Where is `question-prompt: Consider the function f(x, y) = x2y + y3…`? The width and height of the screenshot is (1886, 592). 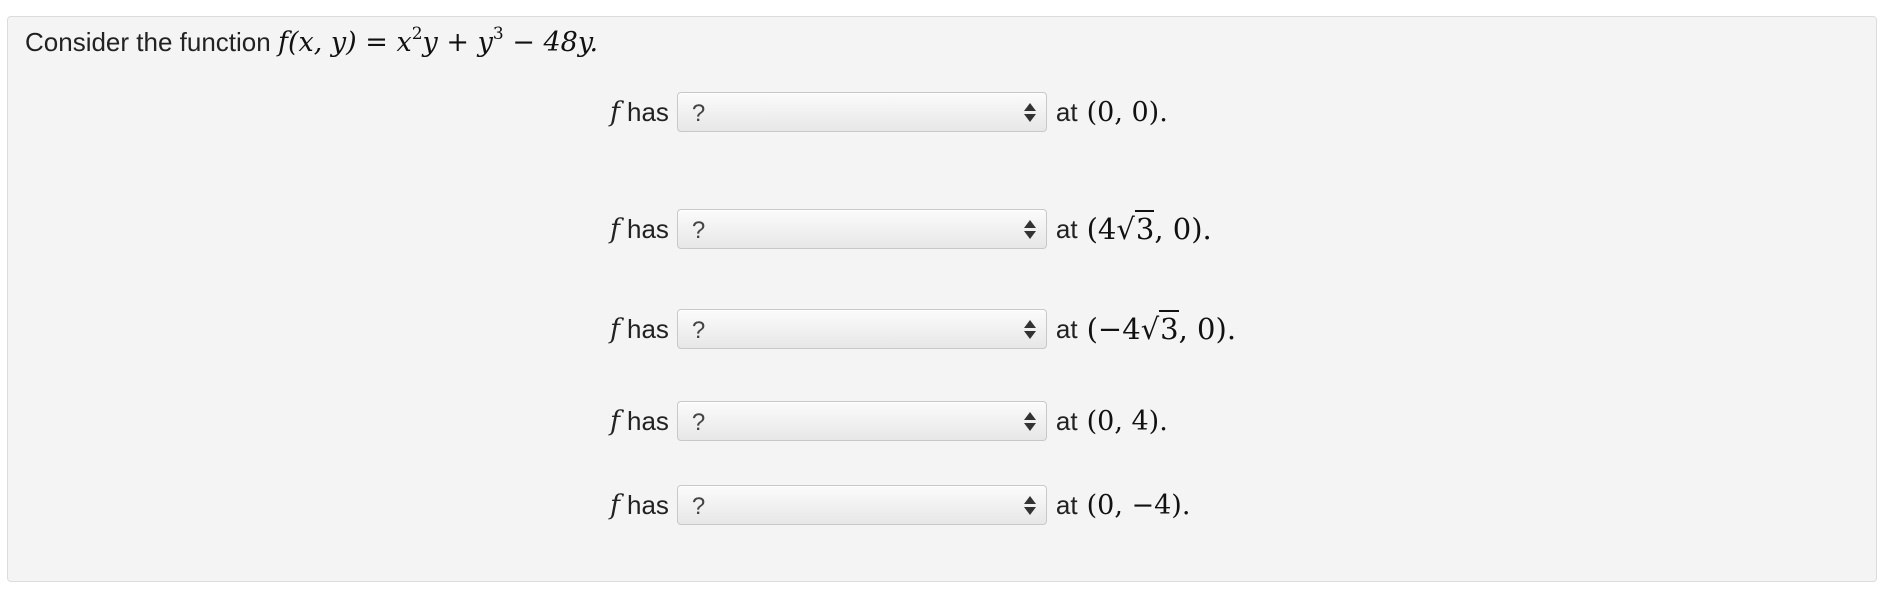 question-prompt: Consider the function f(x, y) = x2y + y3… is located at coordinates (312, 41).